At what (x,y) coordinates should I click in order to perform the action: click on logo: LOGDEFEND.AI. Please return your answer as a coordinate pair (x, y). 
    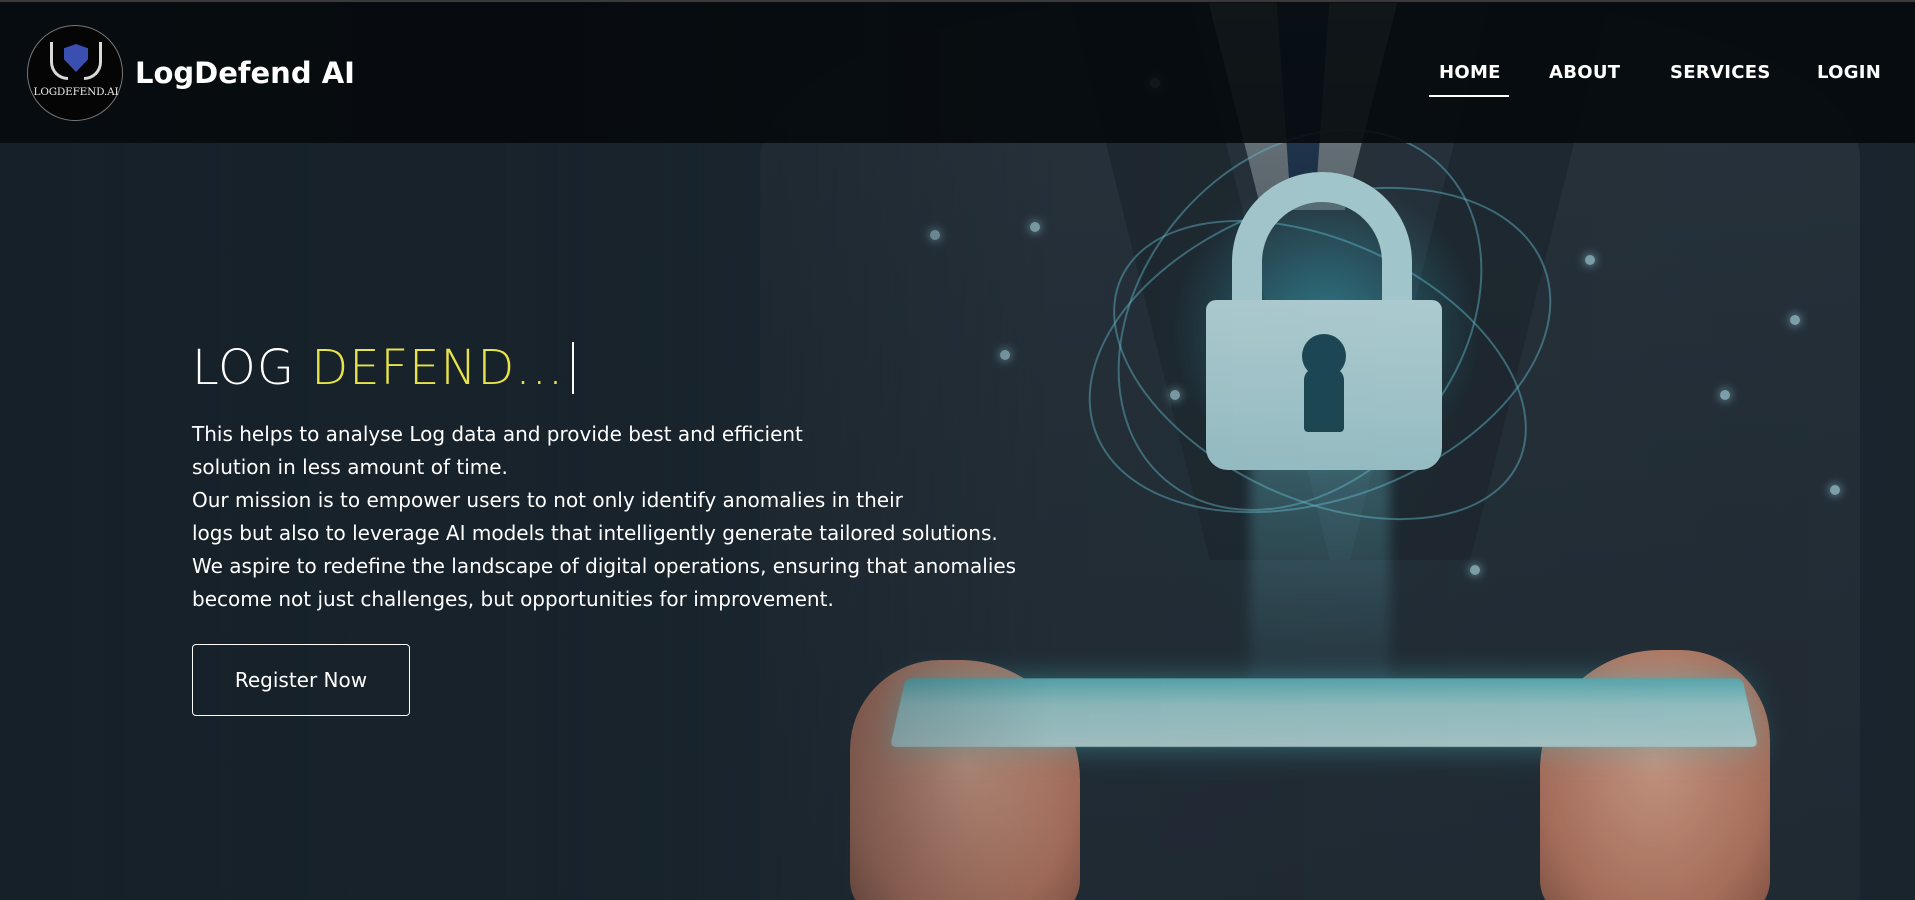
    Looking at the image, I should click on (75, 73).